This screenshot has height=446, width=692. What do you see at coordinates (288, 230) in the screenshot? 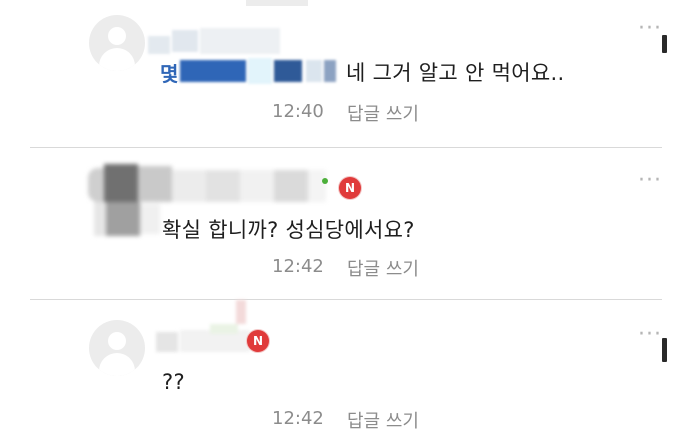
I see `comment-text: 확실 합니까? 성심당에서요?` at bounding box center [288, 230].